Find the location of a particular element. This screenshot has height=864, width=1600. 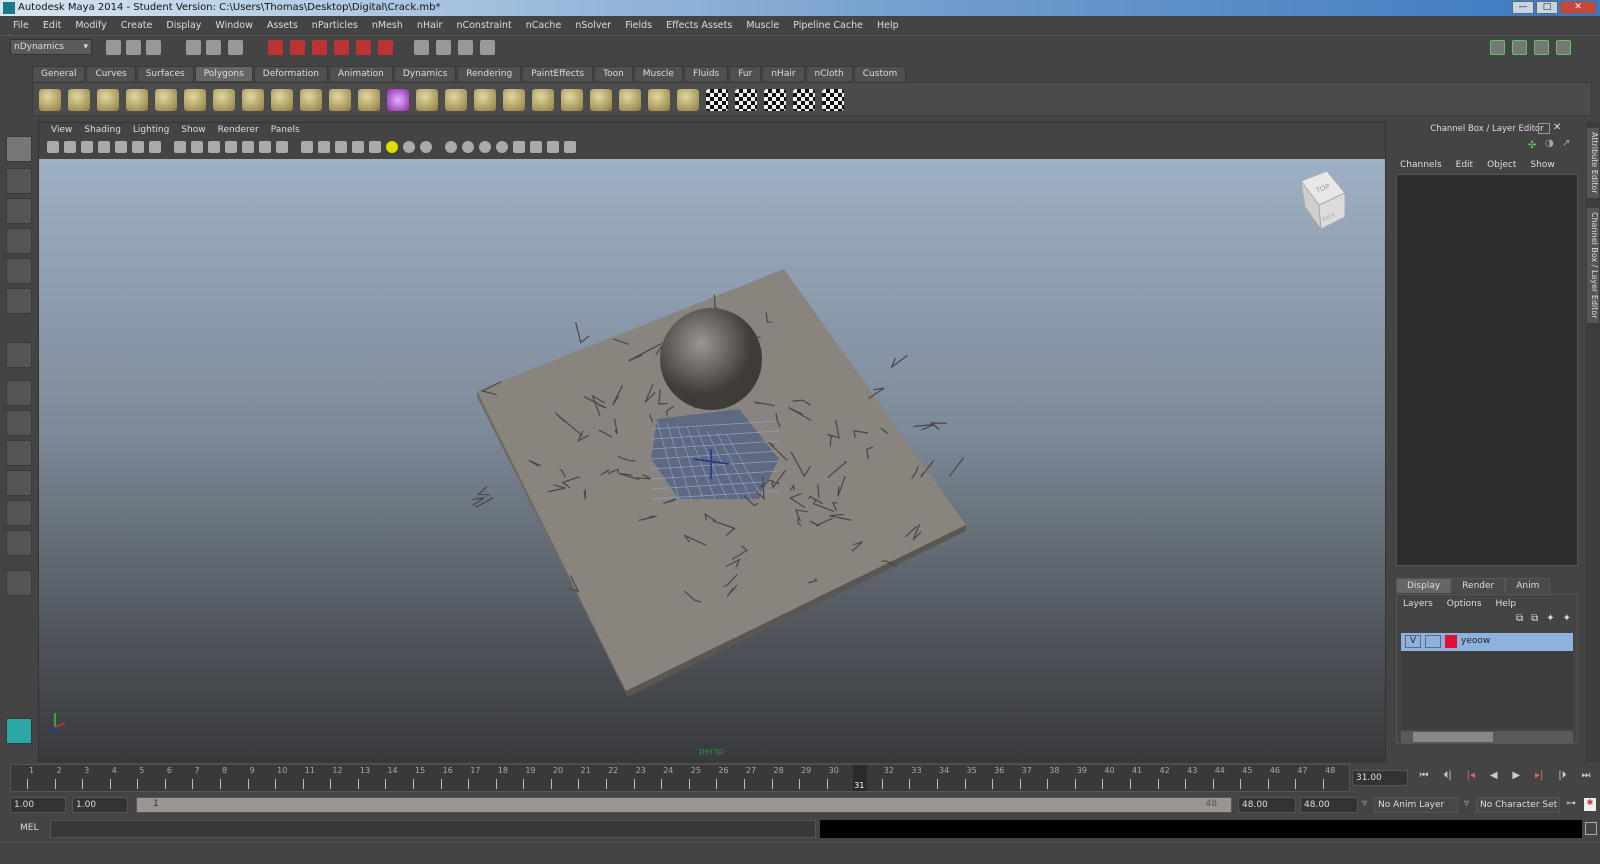

key-icon: ⊶ is located at coordinates (1571, 803).